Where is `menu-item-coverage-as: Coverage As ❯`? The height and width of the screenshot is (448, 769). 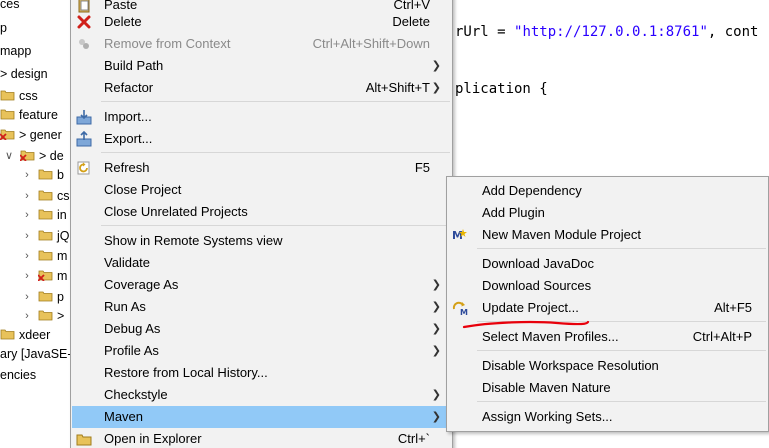 menu-item-coverage-as: Coverage As ❯ is located at coordinates (261, 285).